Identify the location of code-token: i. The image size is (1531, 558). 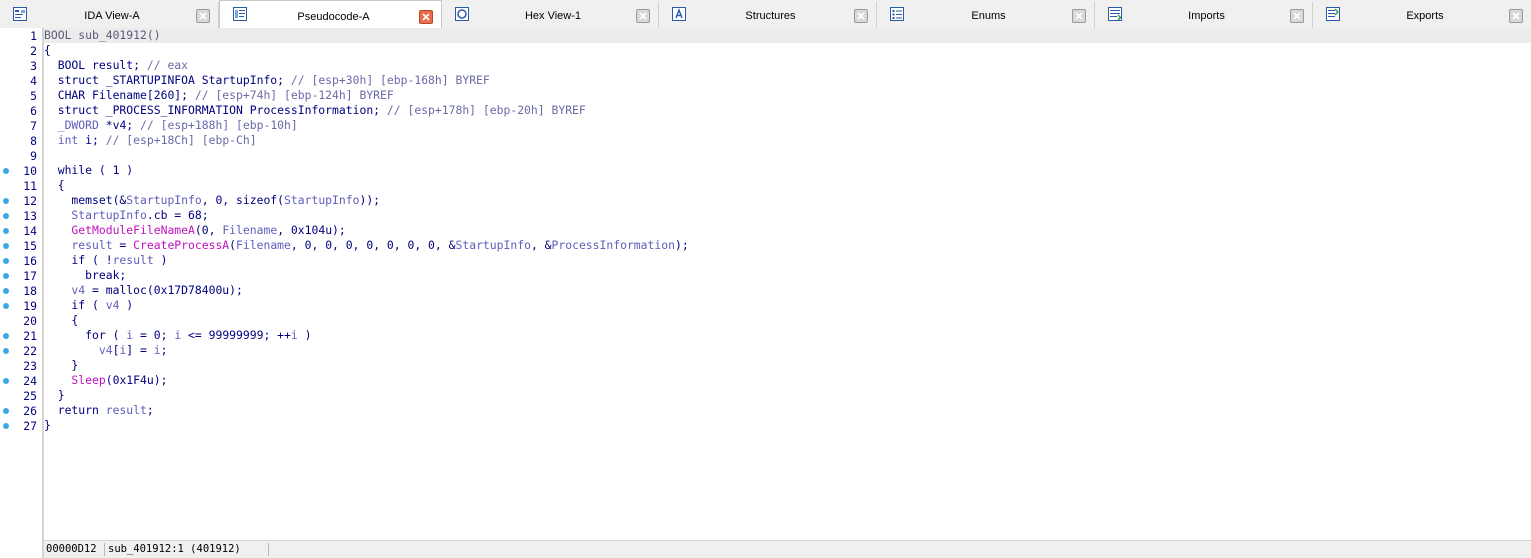
(294, 335).